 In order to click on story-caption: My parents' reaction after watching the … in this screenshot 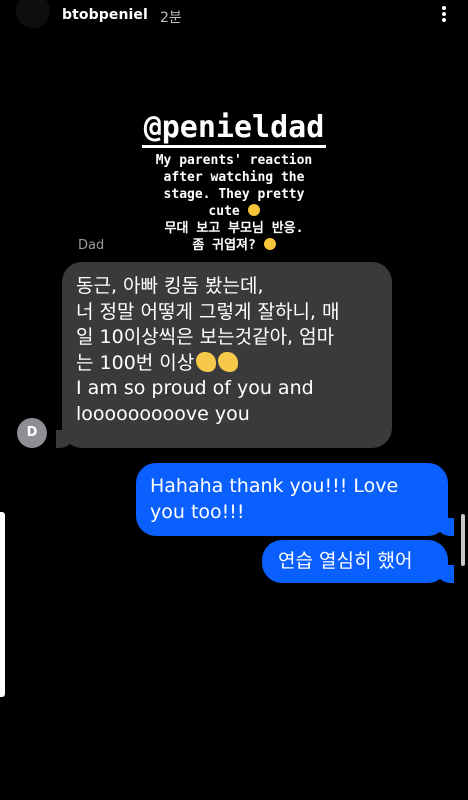, I will do `click(234, 203)`.